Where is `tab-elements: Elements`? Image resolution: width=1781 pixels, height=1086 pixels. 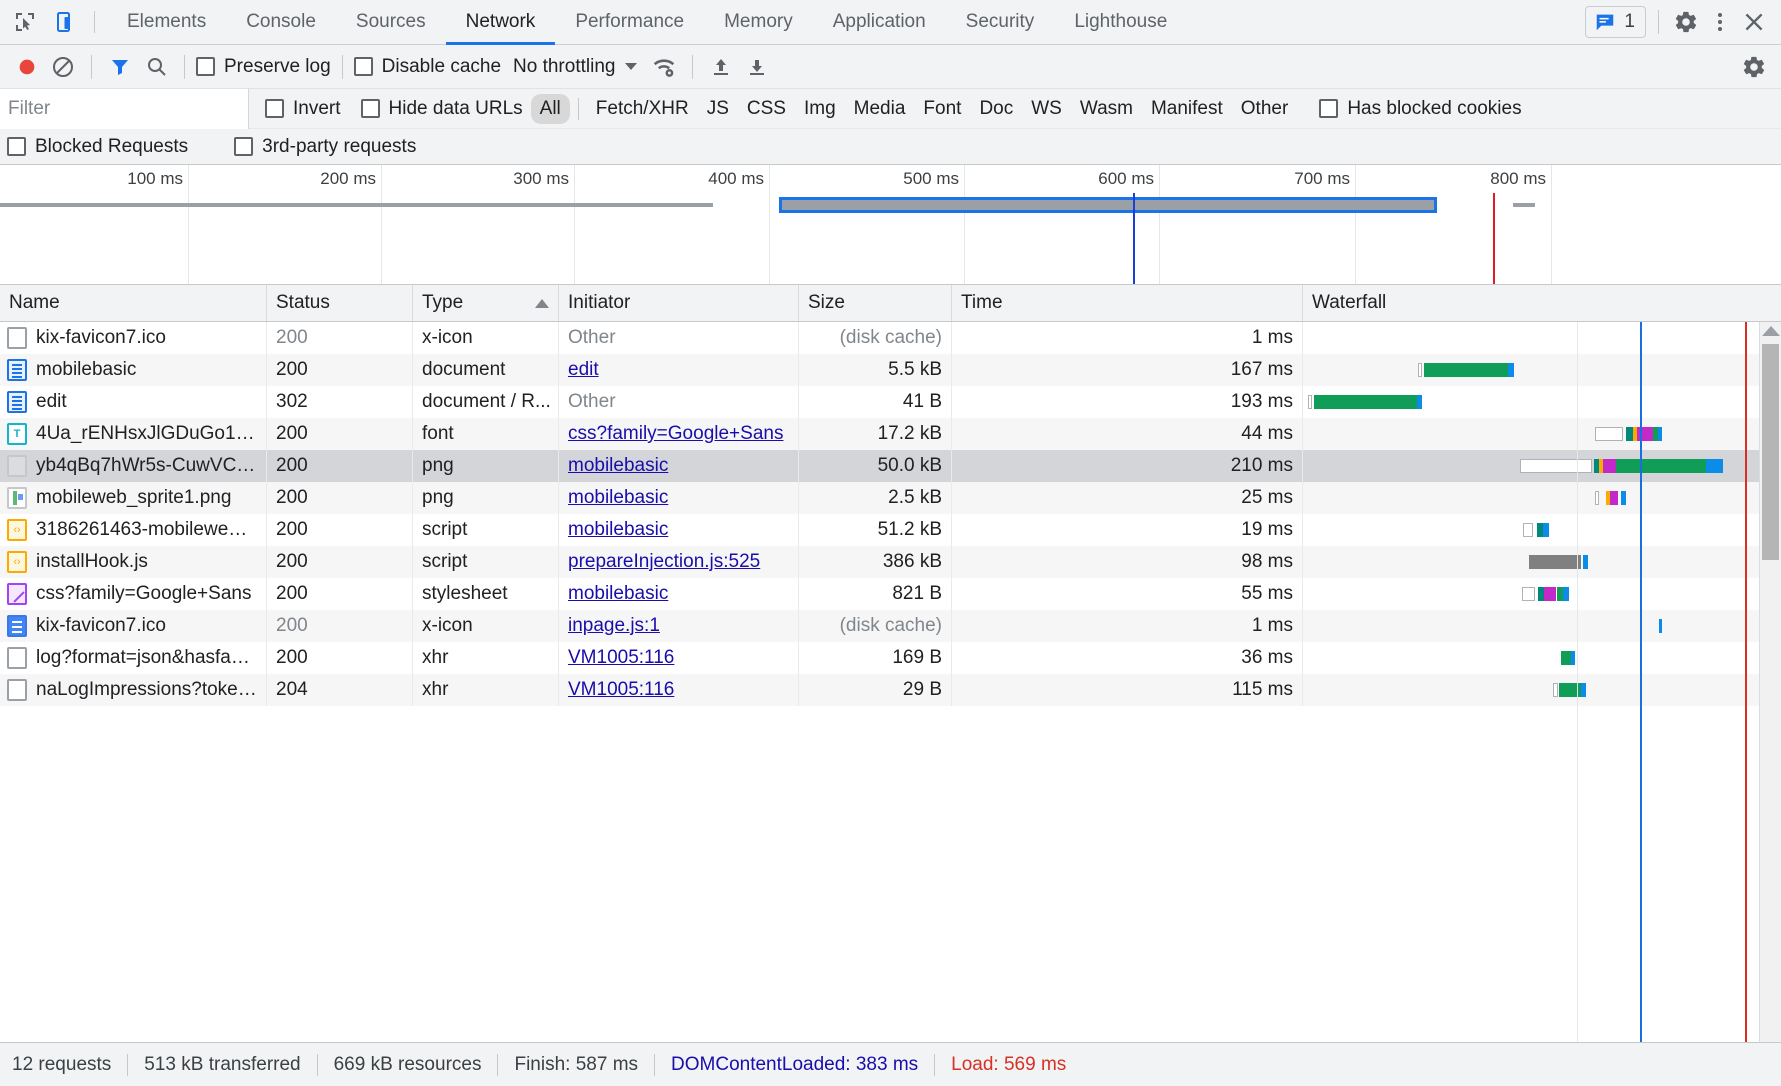
tab-elements: Elements is located at coordinates (166, 22).